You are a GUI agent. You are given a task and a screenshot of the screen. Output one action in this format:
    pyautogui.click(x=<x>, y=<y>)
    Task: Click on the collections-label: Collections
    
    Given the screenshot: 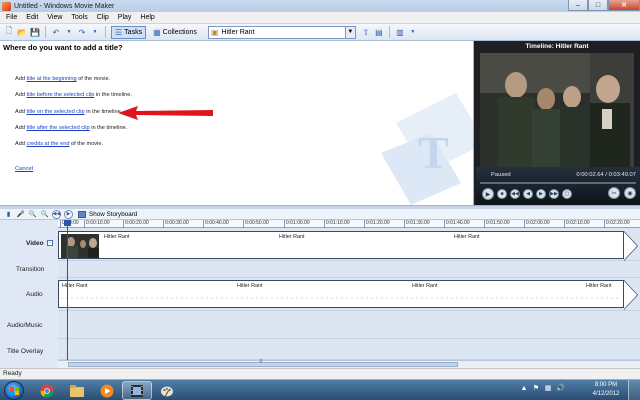 What is the action you would take?
    pyautogui.click(x=179, y=32)
    